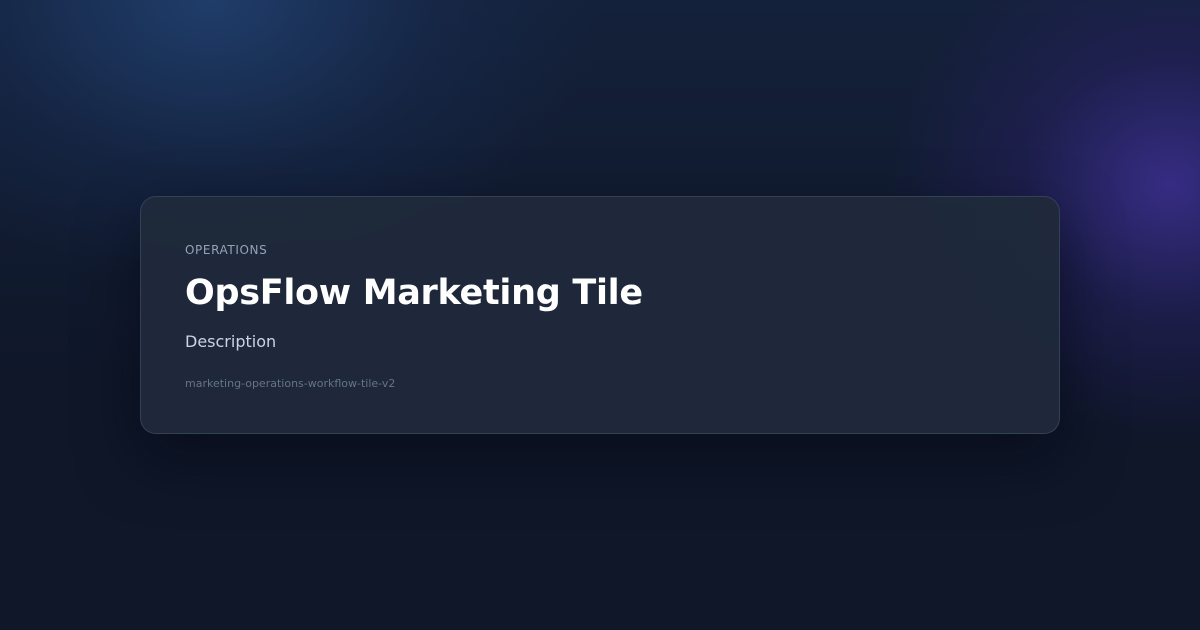  What do you see at coordinates (231, 341) in the screenshot?
I see `tile-description: Description` at bounding box center [231, 341].